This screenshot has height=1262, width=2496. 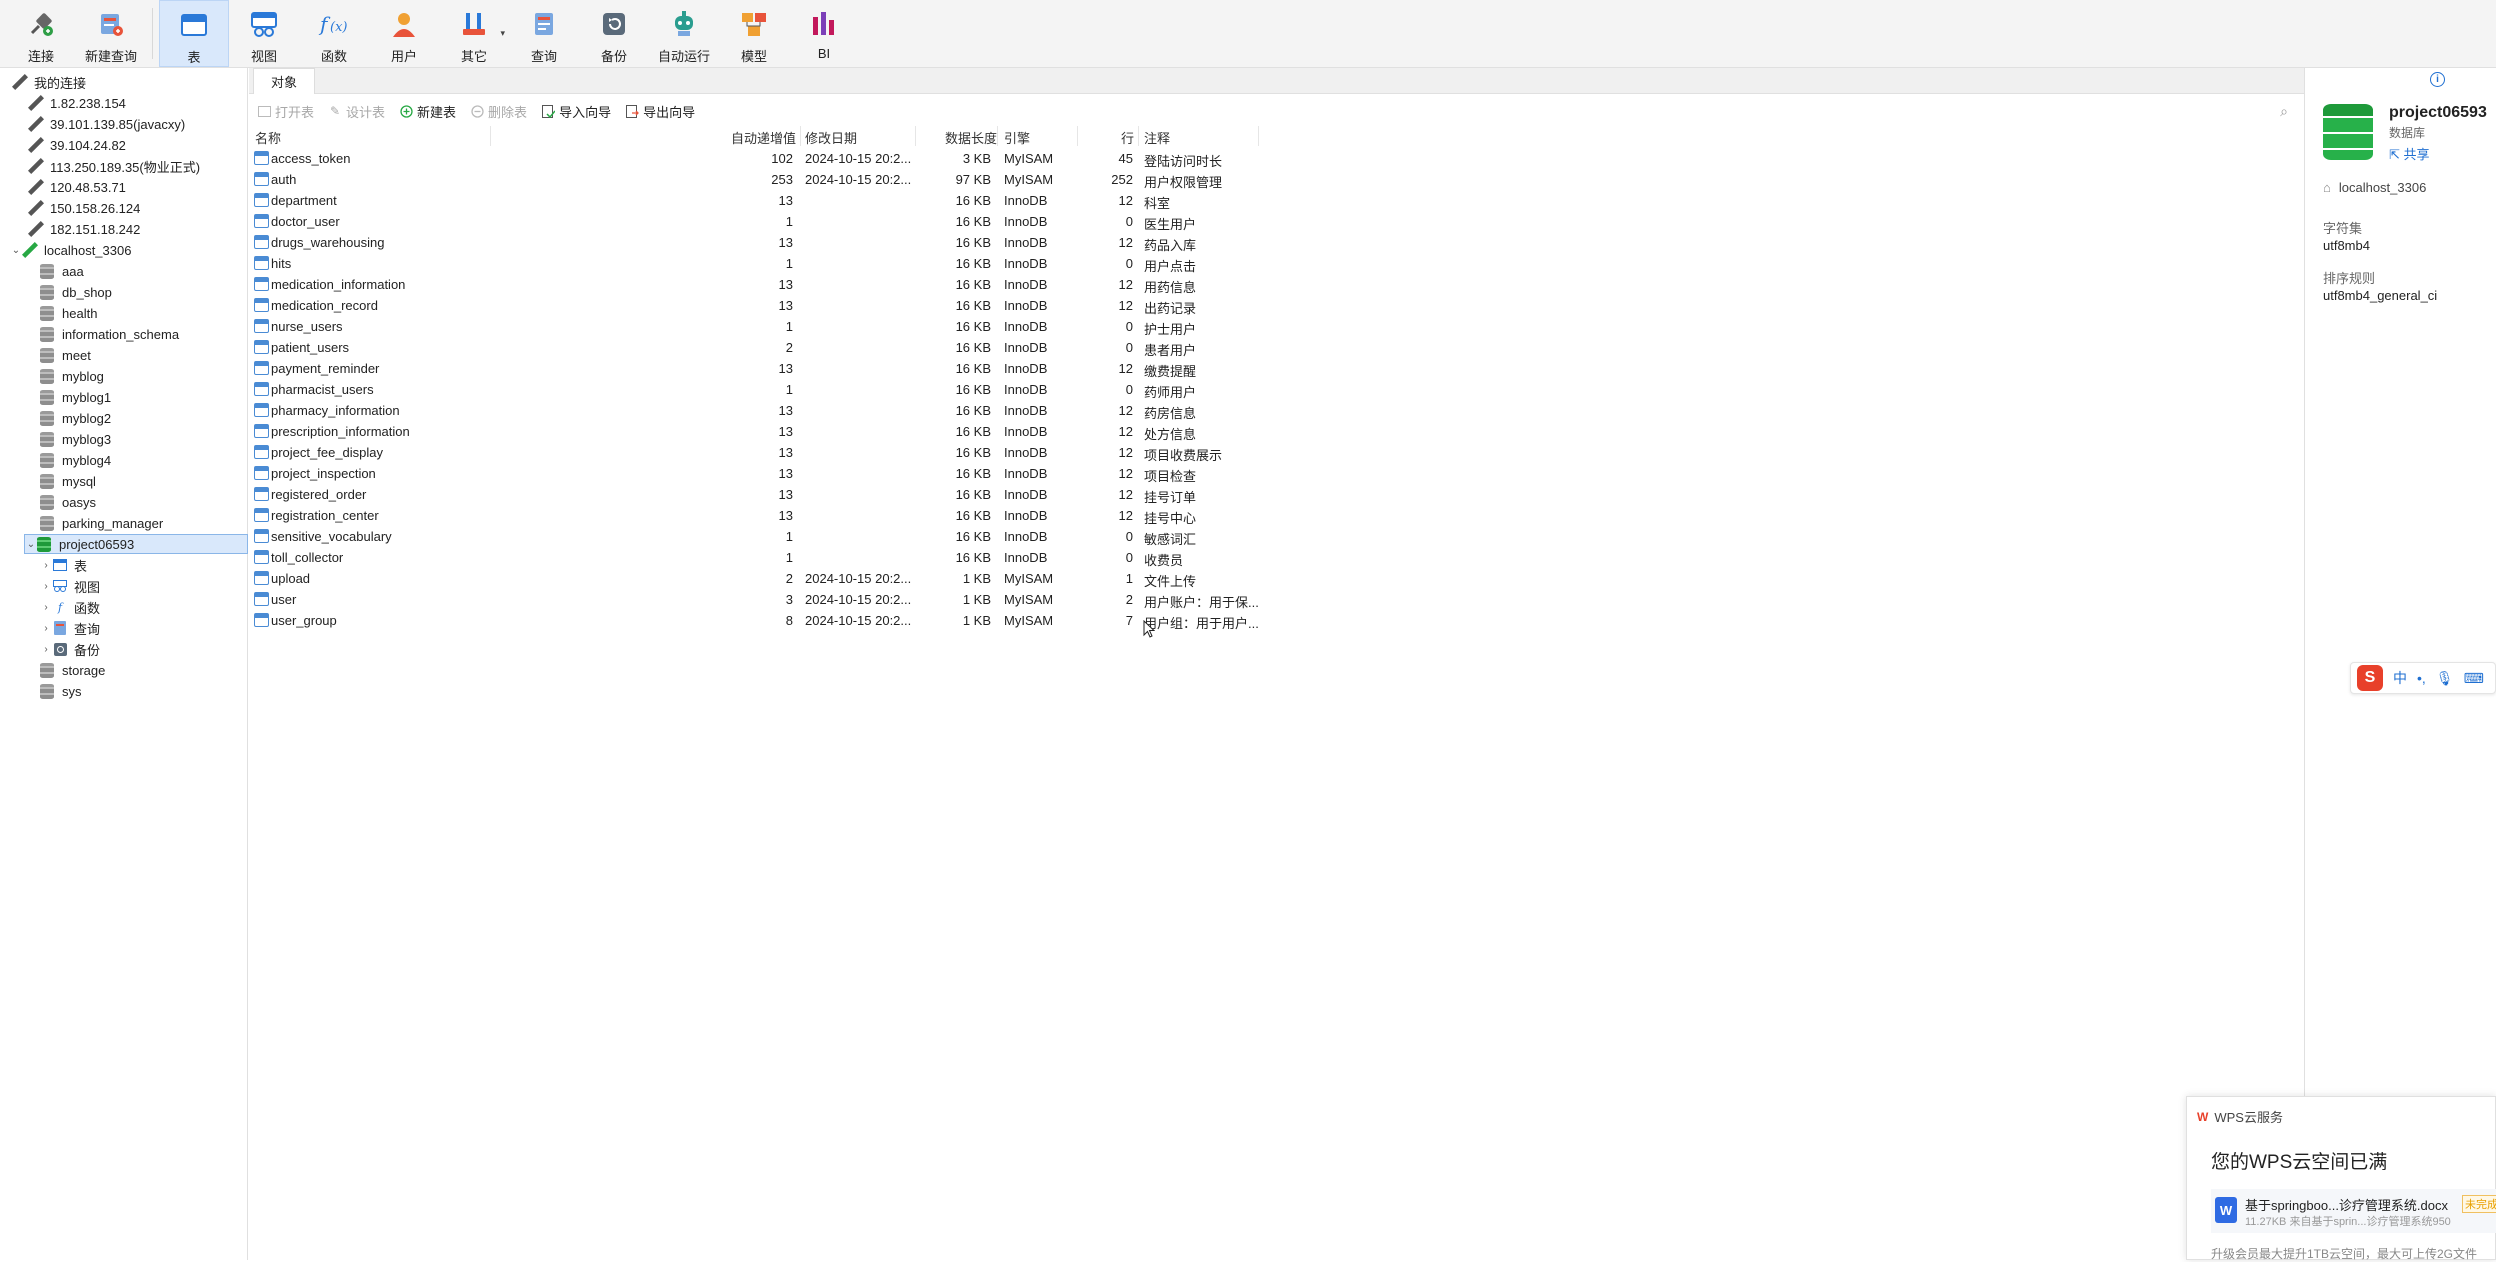 I want to click on microphone-icon: 🎙, so click(x=2445, y=678).